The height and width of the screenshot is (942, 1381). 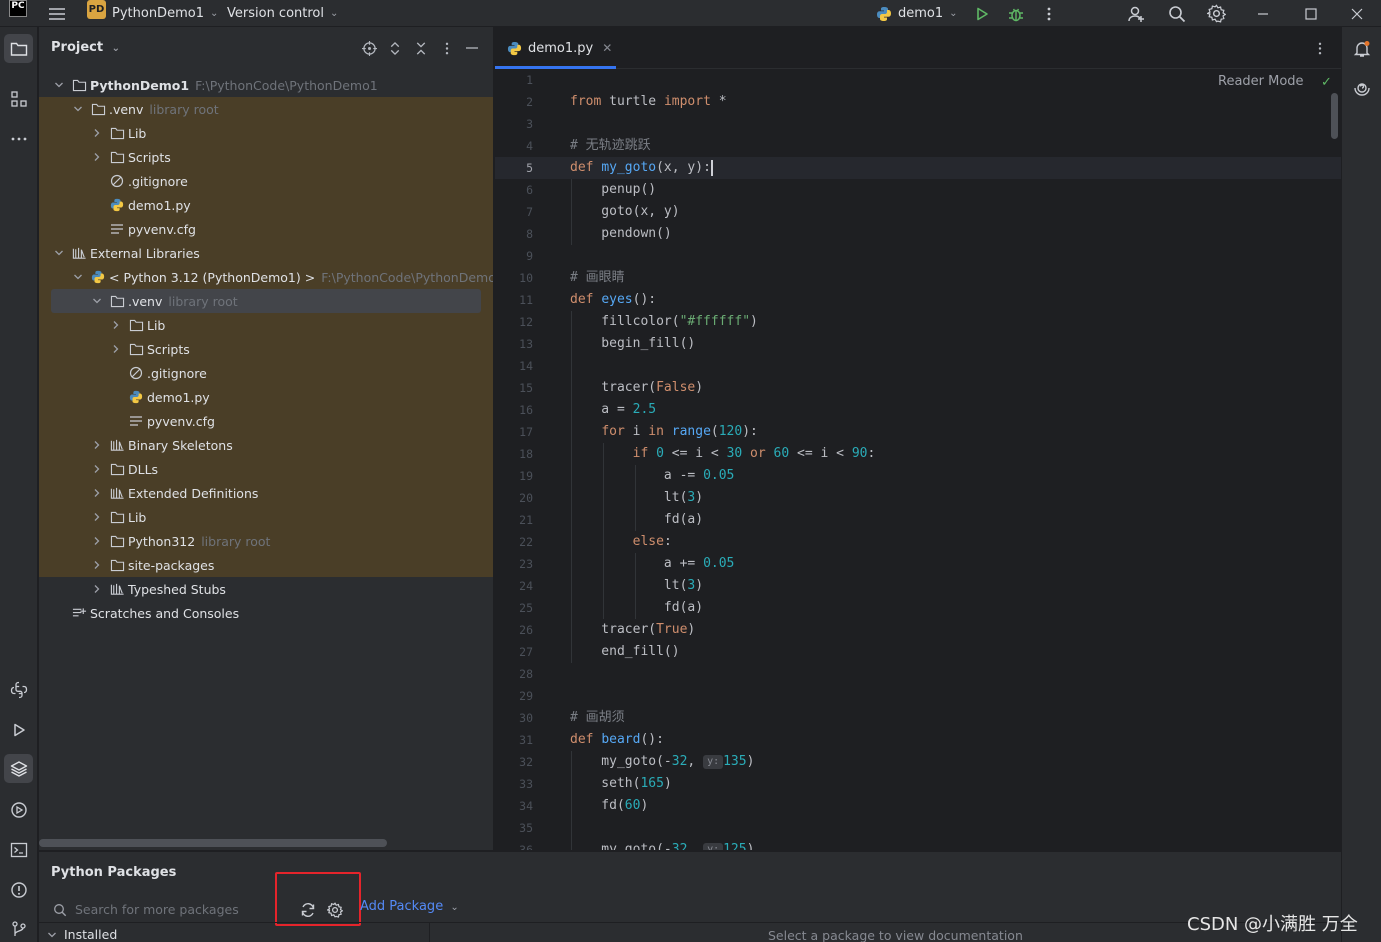 What do you see at coordinates (620, 784) in the screenshot?
I see `code-line: seth(165)` at bounding box center [620, 784].